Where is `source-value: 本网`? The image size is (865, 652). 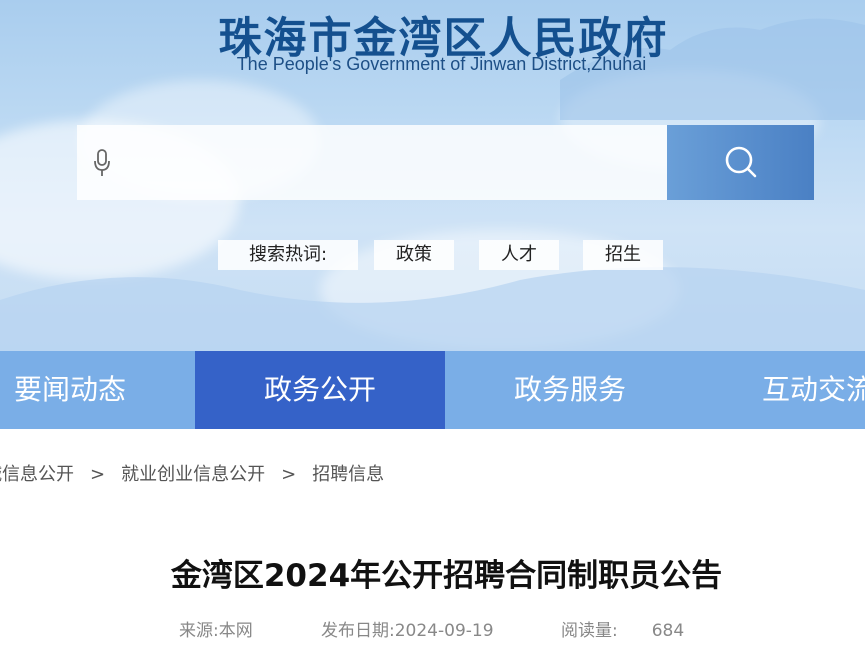
source-value: 本网 is located at coordinates (235, 631).